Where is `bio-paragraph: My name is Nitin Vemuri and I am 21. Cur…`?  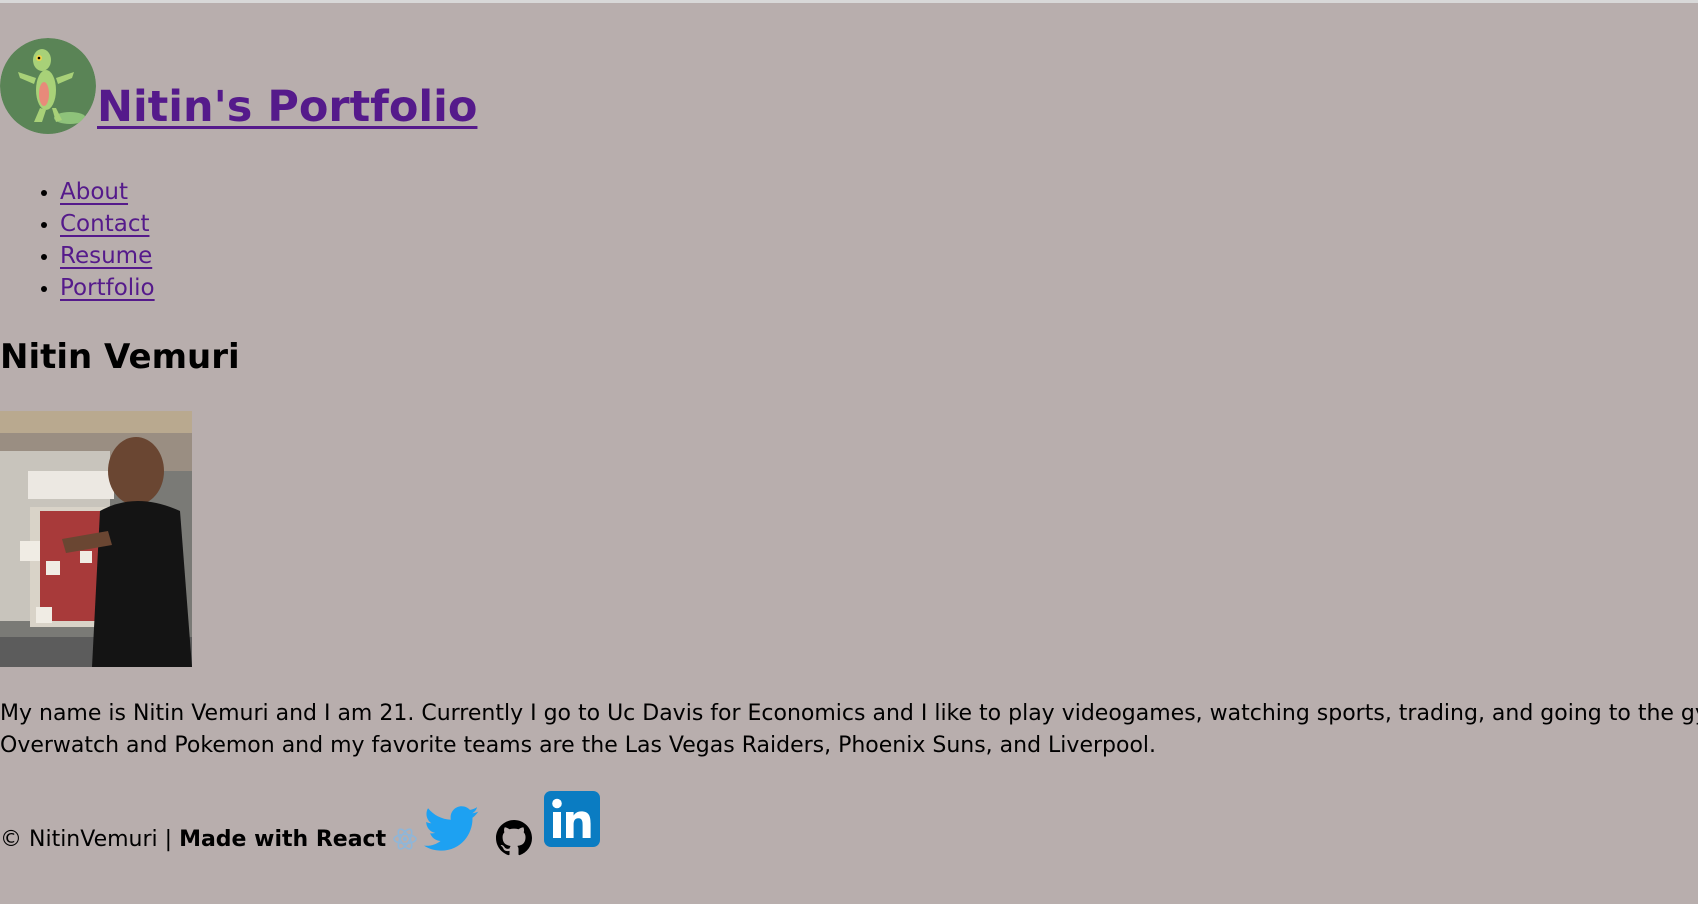 bio-paragraph: My name is Nitin Vemuri and I am 21. Cur… is located at coordinates (849, 730).